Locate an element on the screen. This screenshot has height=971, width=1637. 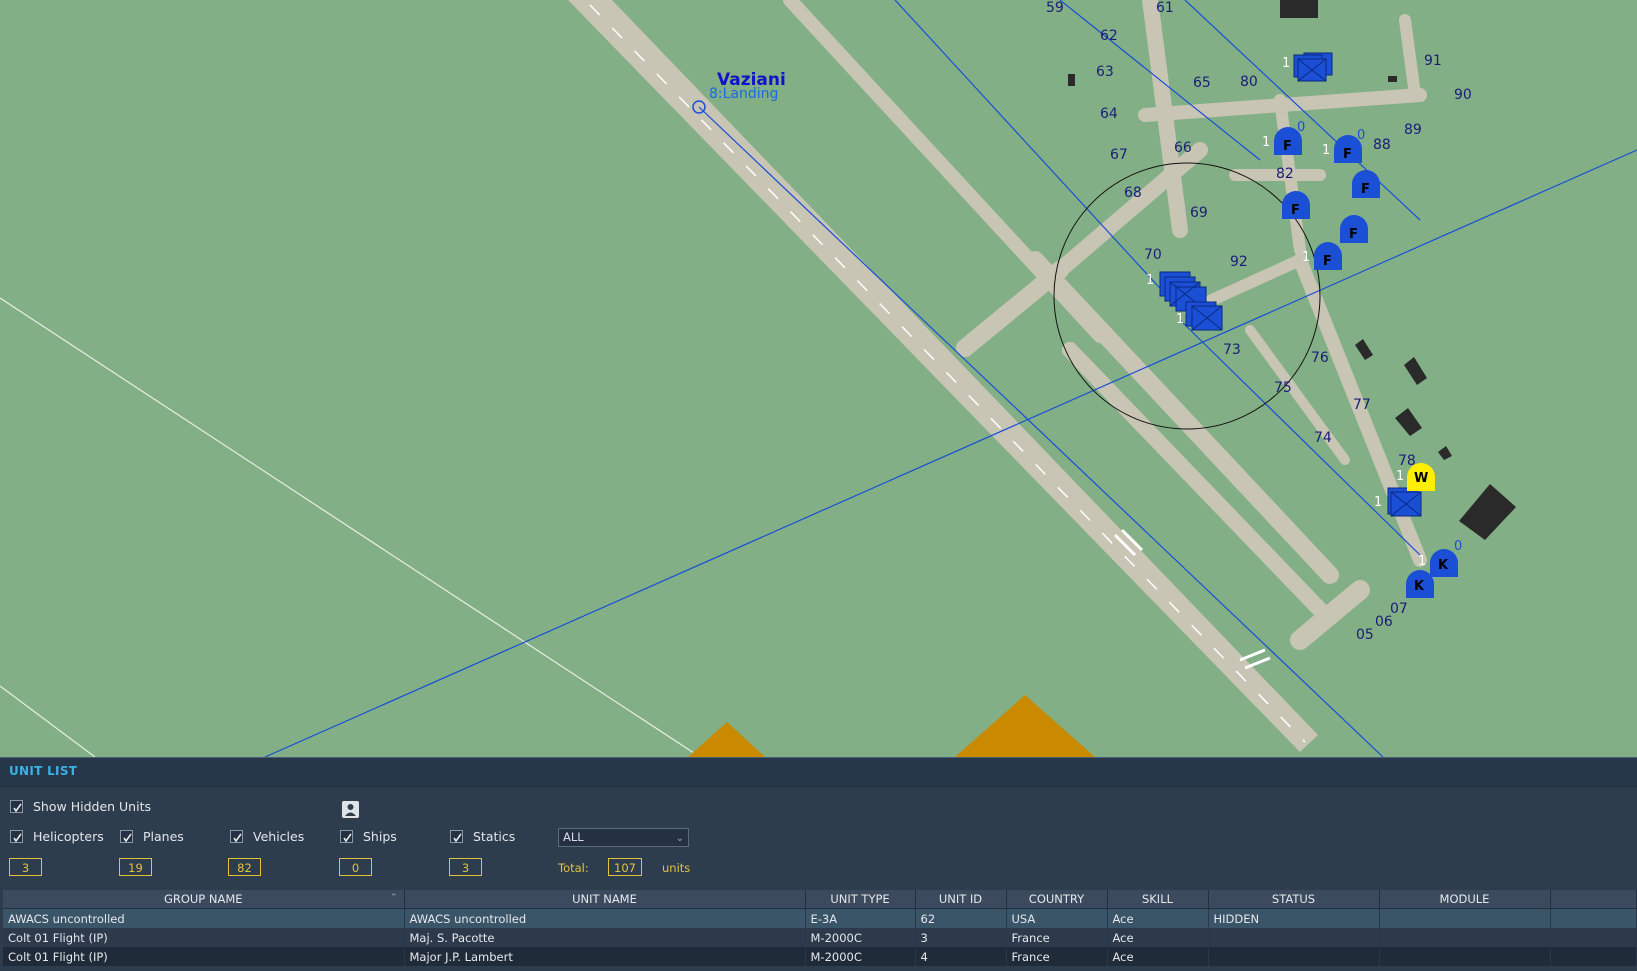
parking-number: 76 is located at coordinates (1320, 358).